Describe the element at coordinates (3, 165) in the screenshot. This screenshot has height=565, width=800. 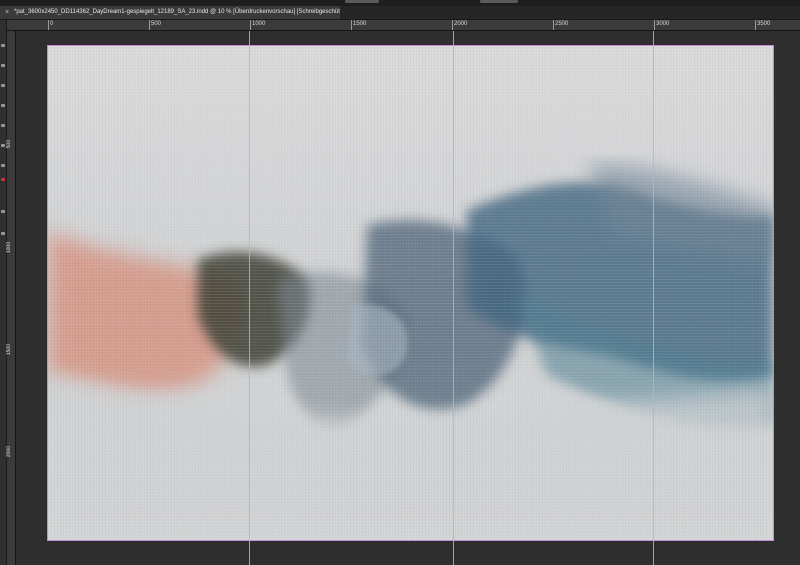
I see `rectangle-tool-icon` at that location.